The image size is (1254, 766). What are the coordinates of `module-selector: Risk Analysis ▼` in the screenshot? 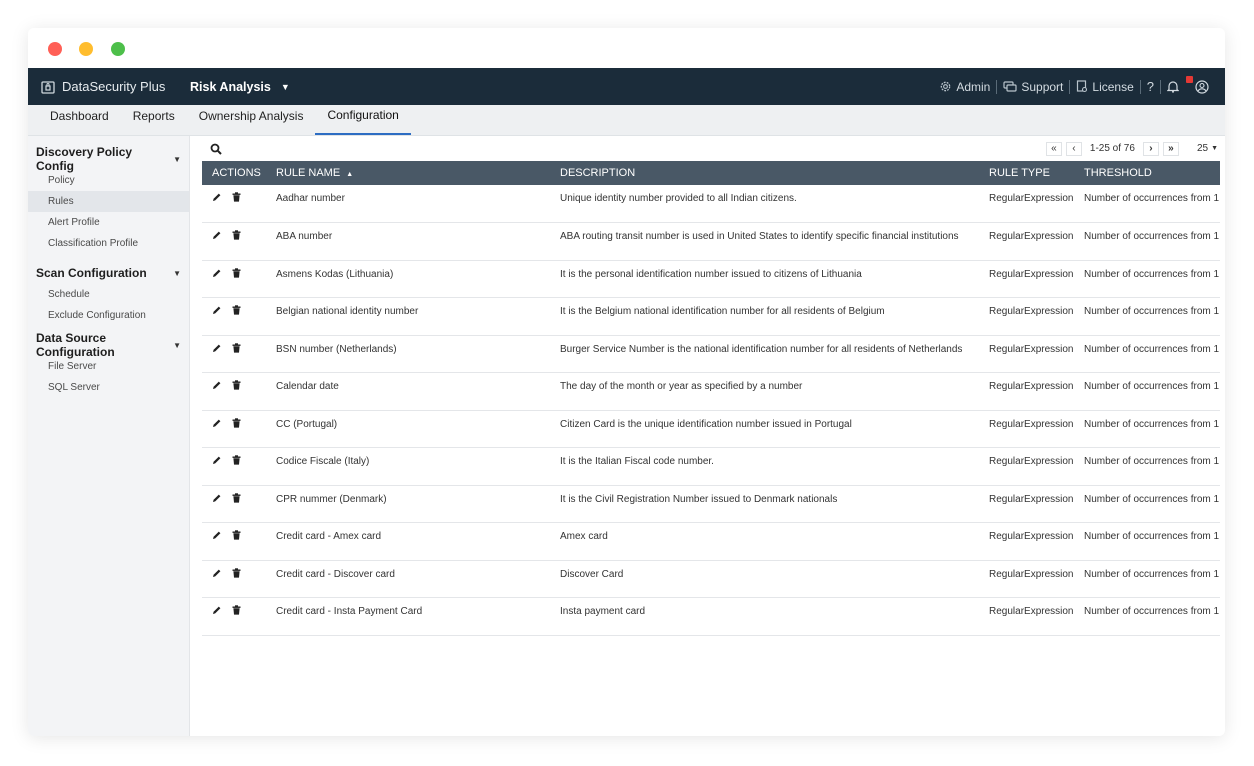 It's located at (234, 86).